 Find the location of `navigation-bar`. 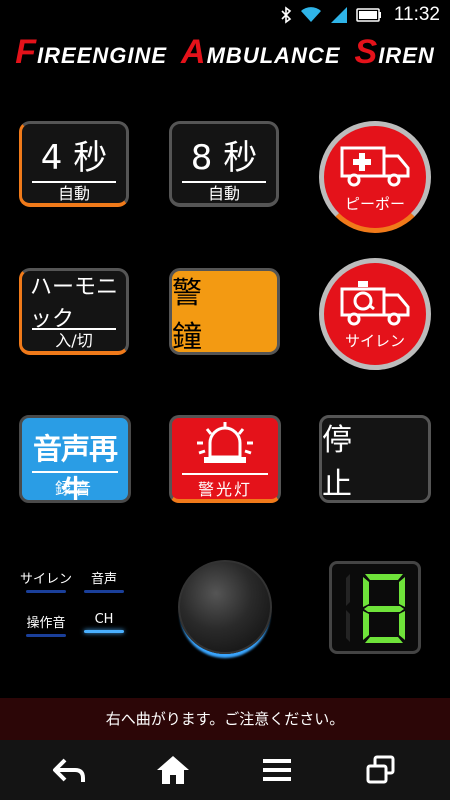

navigation-bar is located at coordinates (225, 770).